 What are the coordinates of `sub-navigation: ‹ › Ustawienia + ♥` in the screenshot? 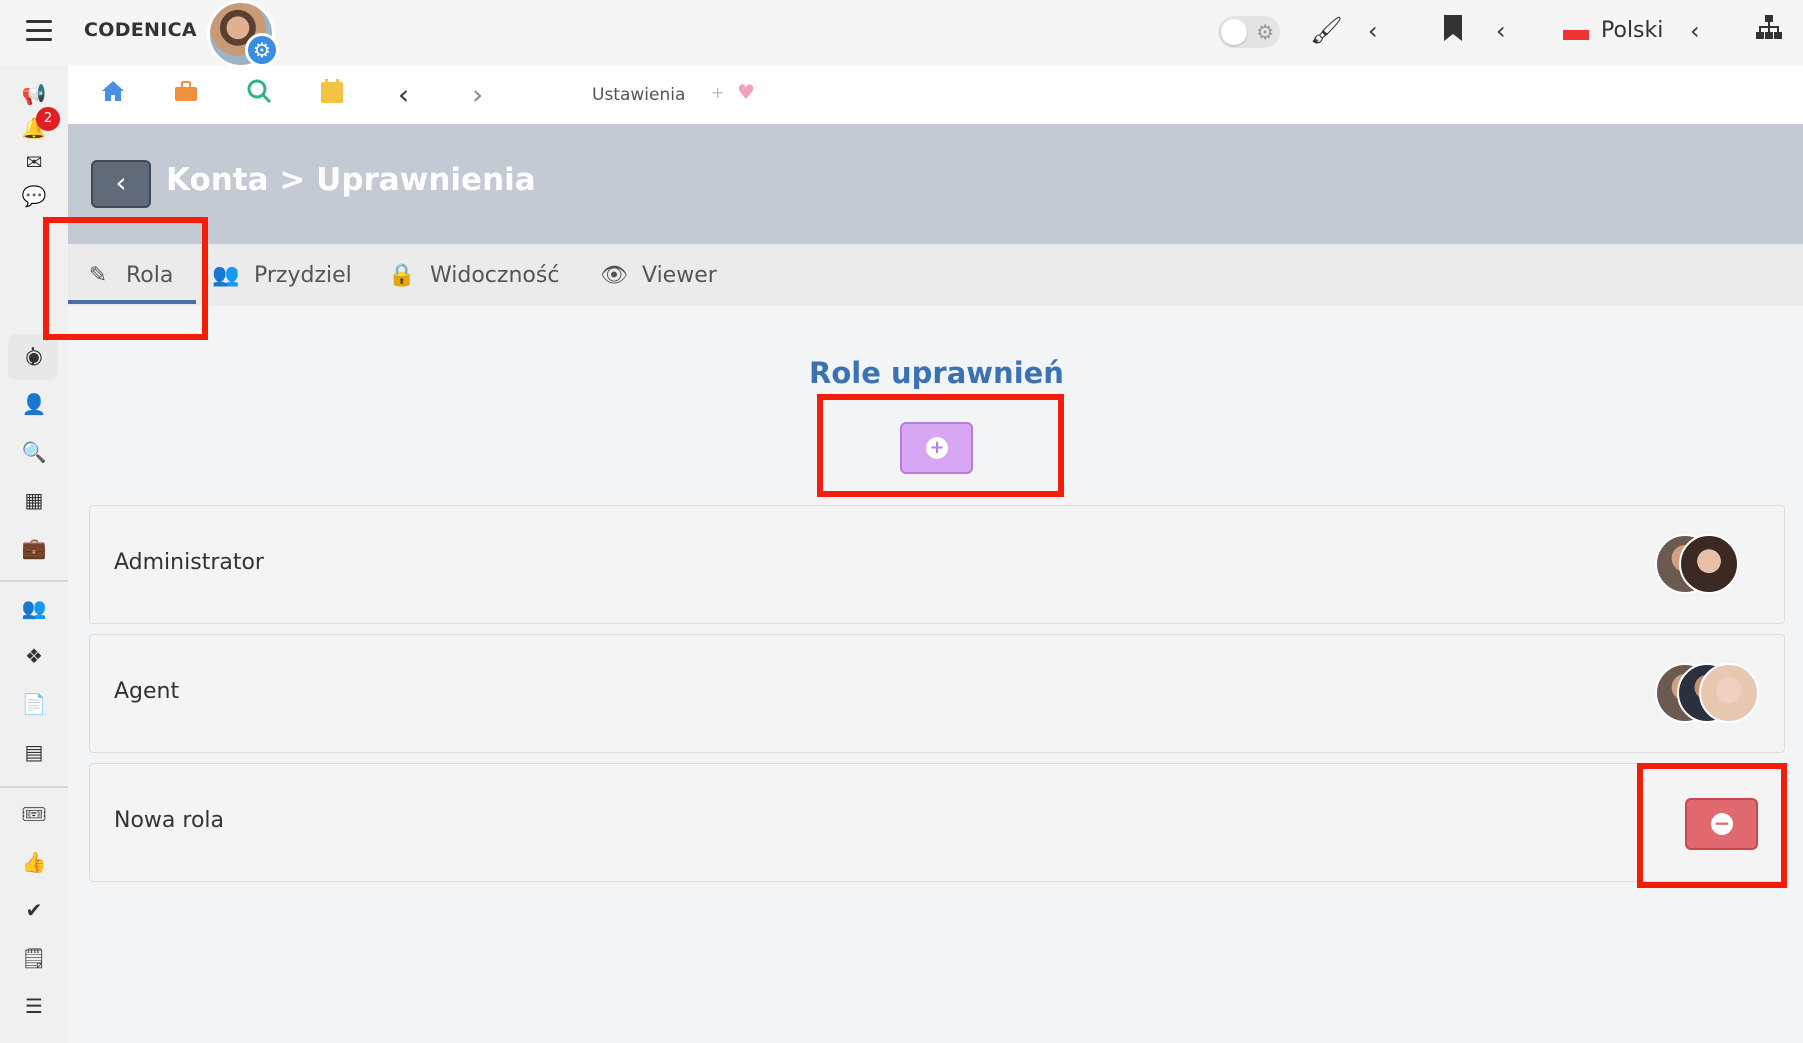 It's located at (935, 95).